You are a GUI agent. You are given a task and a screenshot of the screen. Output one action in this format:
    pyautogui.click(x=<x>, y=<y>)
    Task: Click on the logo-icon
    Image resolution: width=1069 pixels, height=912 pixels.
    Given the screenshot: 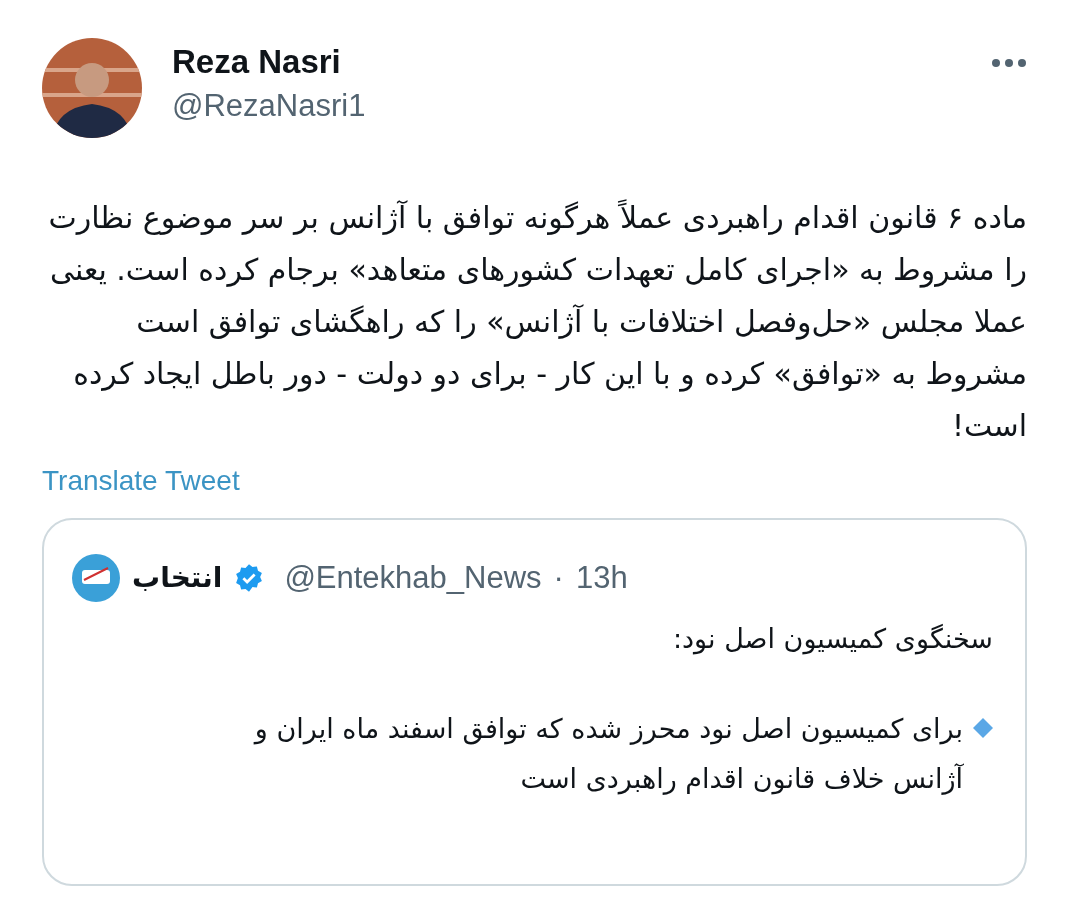 What is the action you would take?
    pyautogui.click(x=96, y=578)
    